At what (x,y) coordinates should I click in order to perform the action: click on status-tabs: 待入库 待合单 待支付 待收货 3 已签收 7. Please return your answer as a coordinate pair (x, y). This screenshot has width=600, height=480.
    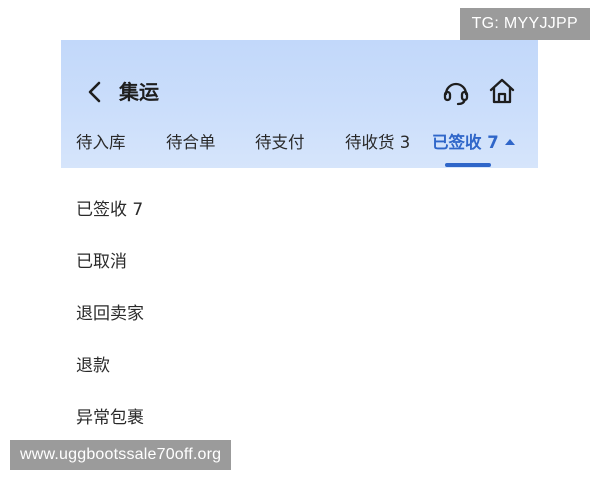
    Looking at the image, I should click on (299, 145).